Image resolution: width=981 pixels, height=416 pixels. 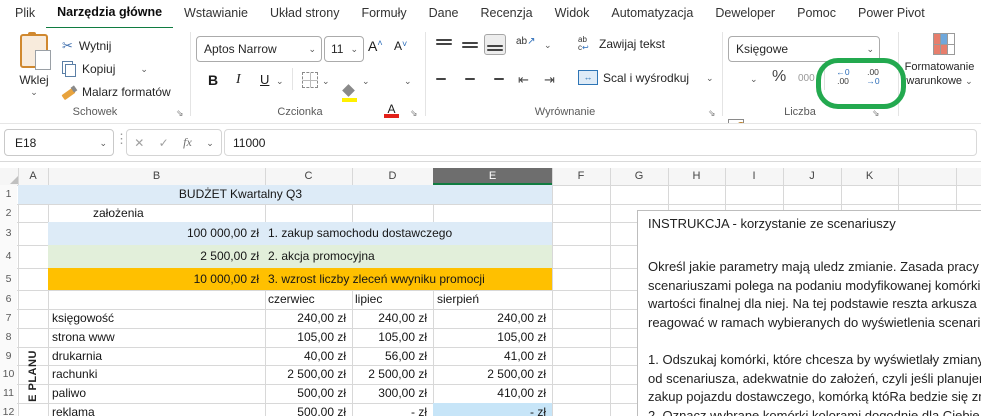 I want to click on align-center-icon, so click(x=470, y=79).